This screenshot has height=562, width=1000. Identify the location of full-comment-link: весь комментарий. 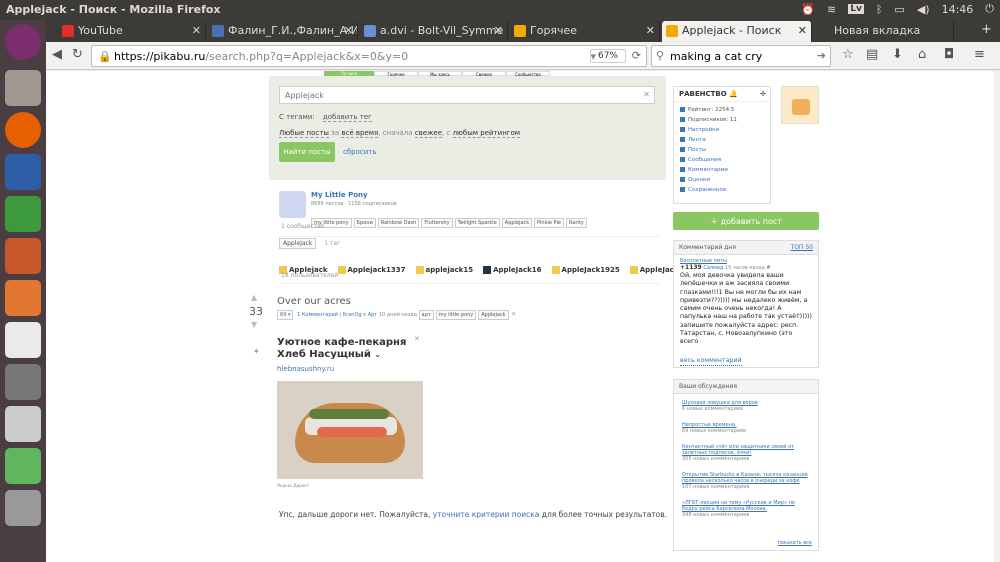
(711, 361).